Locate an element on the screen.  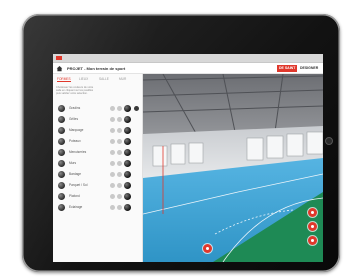
material-label: Murs is located at coordinates (73, 163).